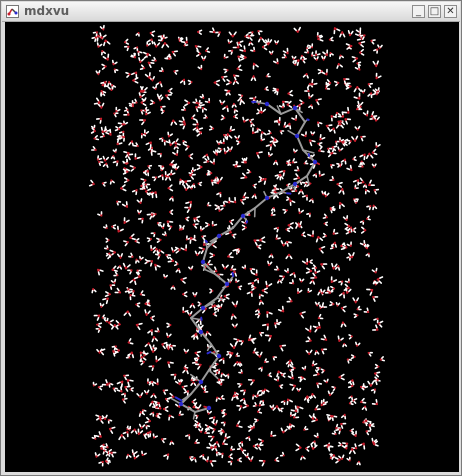 The height and width of the screenshot is (476, 462). Describe the element at coordinates (209, 408) in the screenshot. I see `nitrogen-atom` at that location.